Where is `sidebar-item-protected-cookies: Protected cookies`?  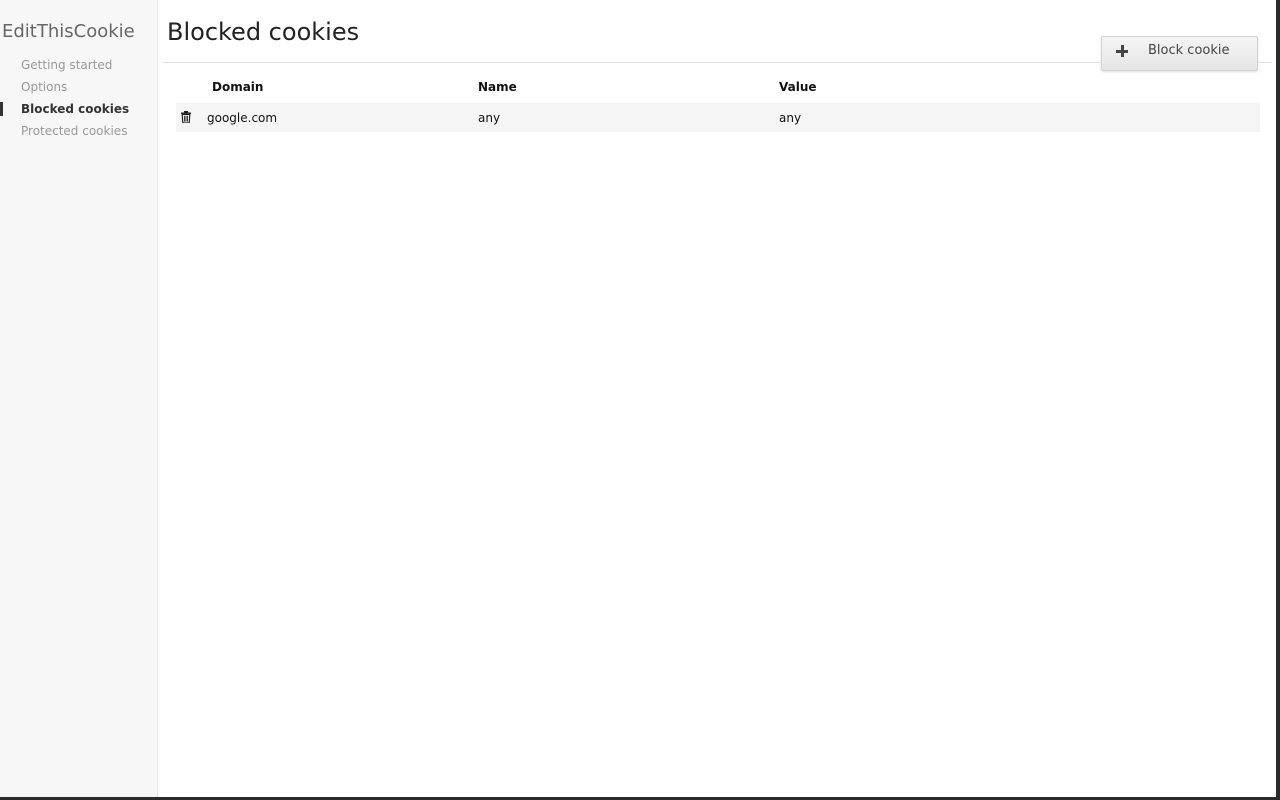 sidebar-item-protected-cookies: Protected cookies is located at coordinates (78, 131).